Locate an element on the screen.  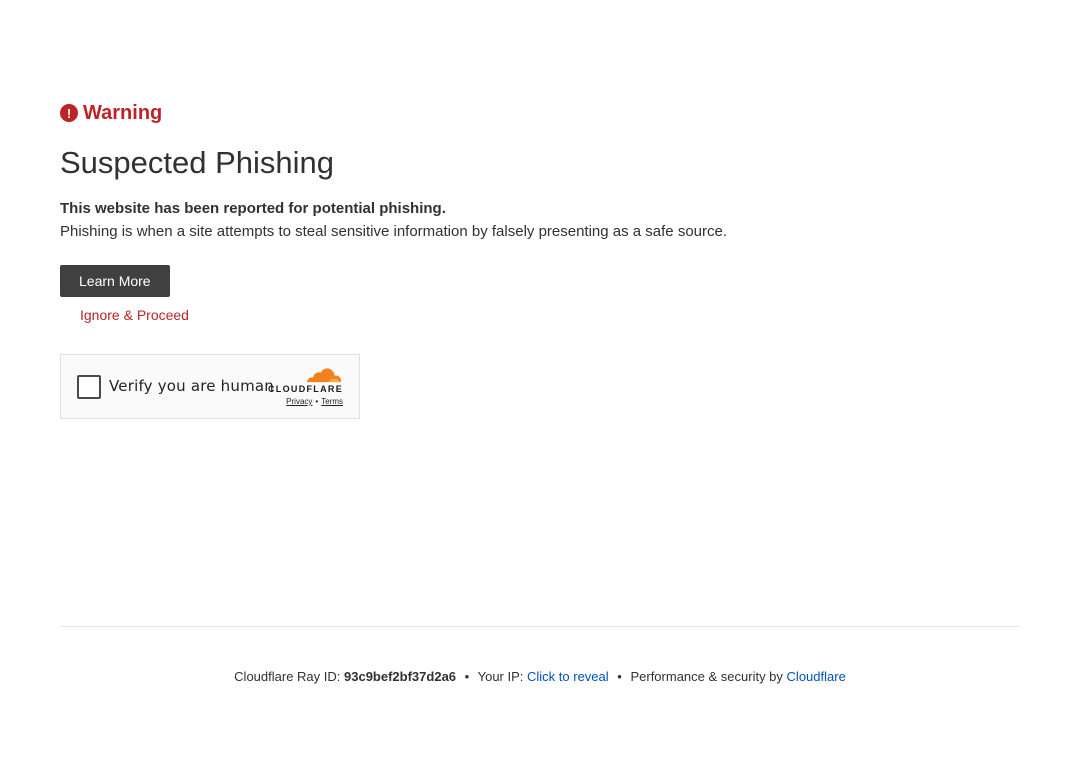
exclamation-circle-icon: ! is located at coordinates (69, 113).